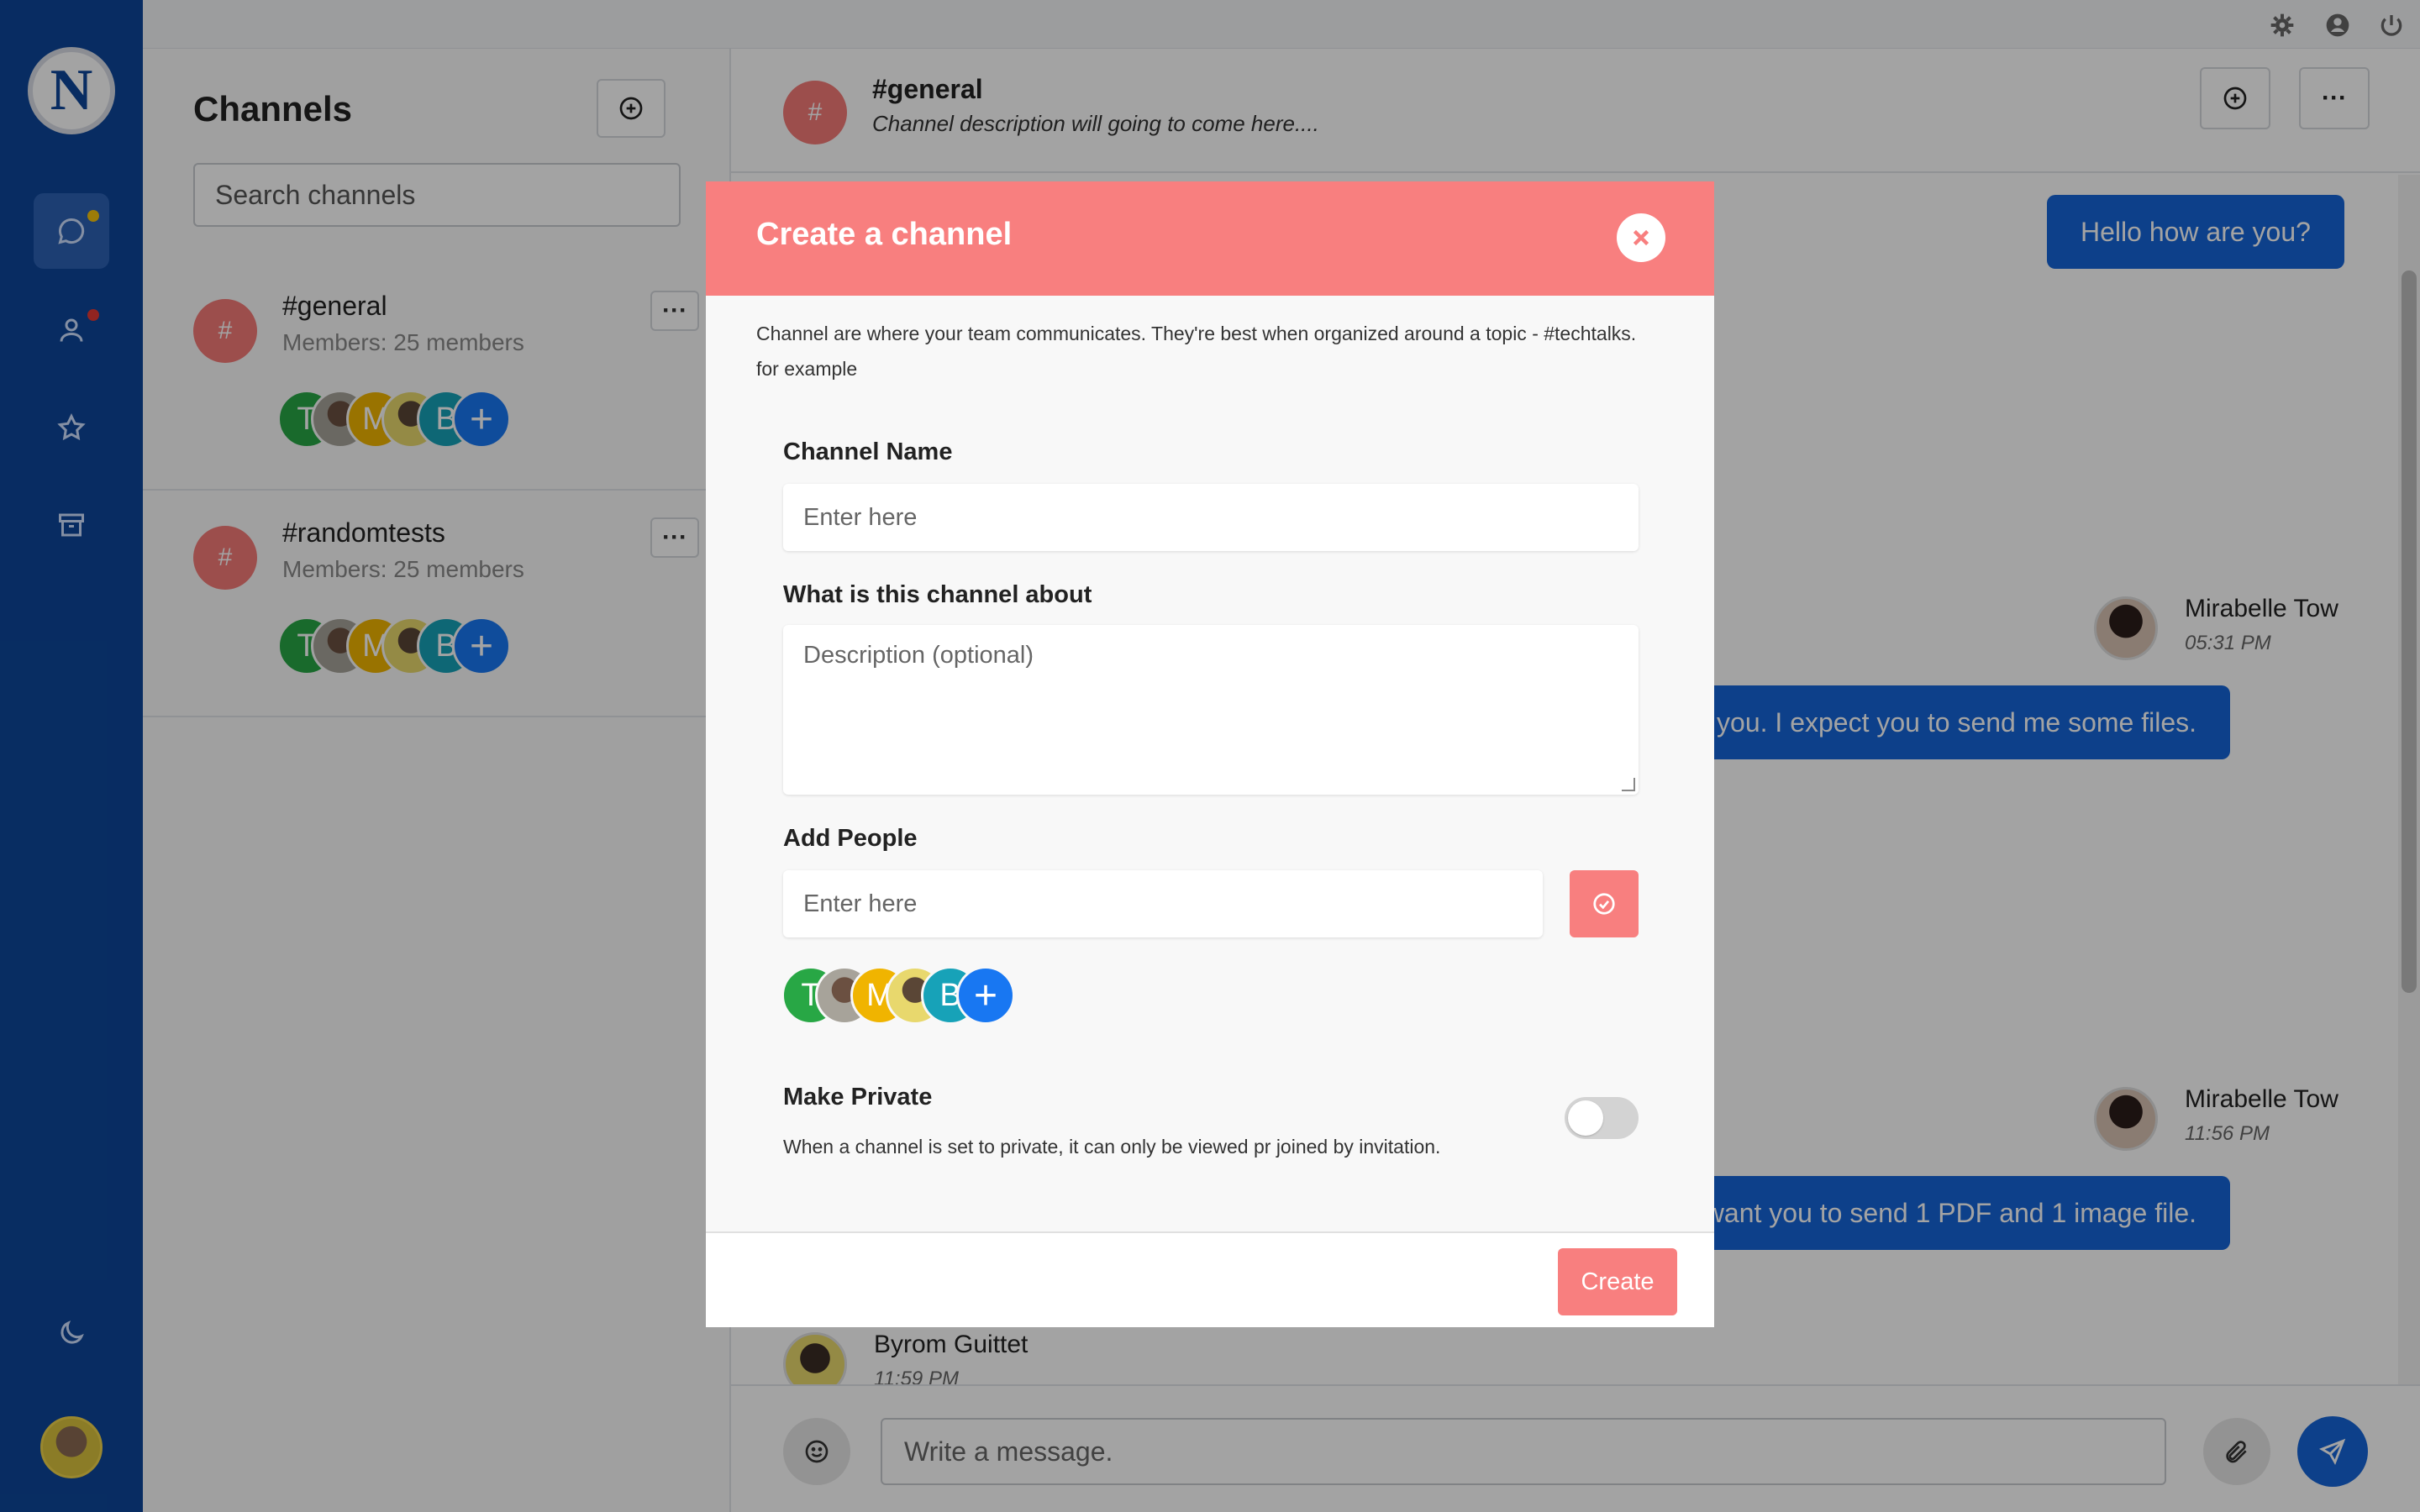 The width and height of the screenshot is (2420, 1512). I want to click on add-member-button: +, so click(986, 995).